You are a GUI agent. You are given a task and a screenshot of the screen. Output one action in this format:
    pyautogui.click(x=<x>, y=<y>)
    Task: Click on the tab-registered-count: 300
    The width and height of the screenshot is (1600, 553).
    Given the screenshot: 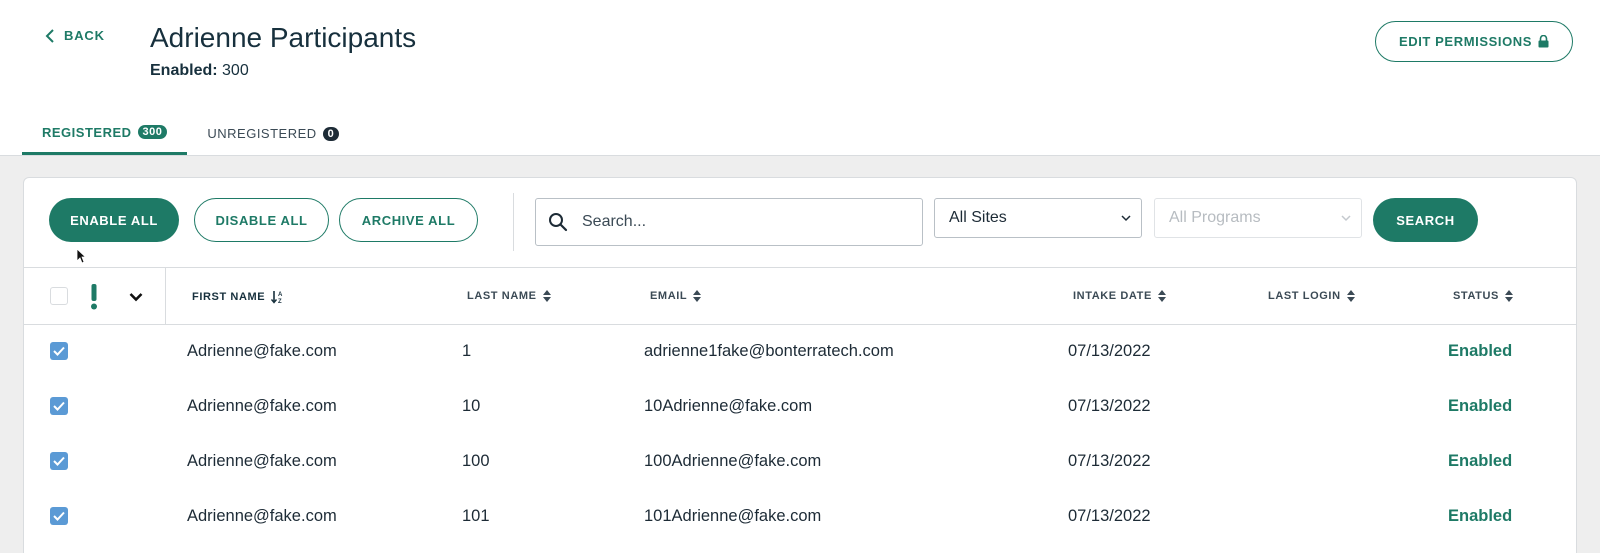 What is the action you would take?
    pyautogui.click(x=152, y=132)
    